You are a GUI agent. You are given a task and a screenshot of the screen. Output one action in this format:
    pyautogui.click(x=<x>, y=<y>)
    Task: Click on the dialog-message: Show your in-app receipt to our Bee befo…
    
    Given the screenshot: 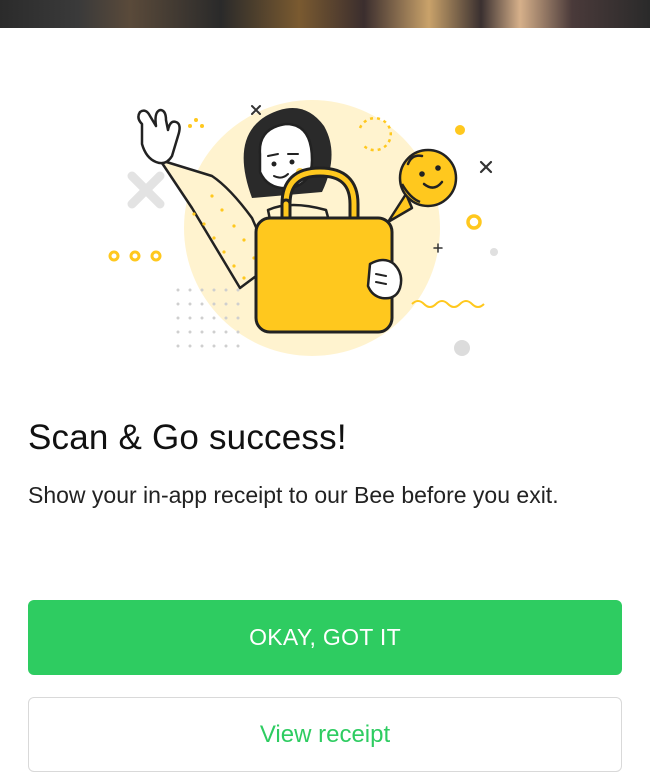 What is the action you would take?
    pyautogui.click(x=293, y=495)
    